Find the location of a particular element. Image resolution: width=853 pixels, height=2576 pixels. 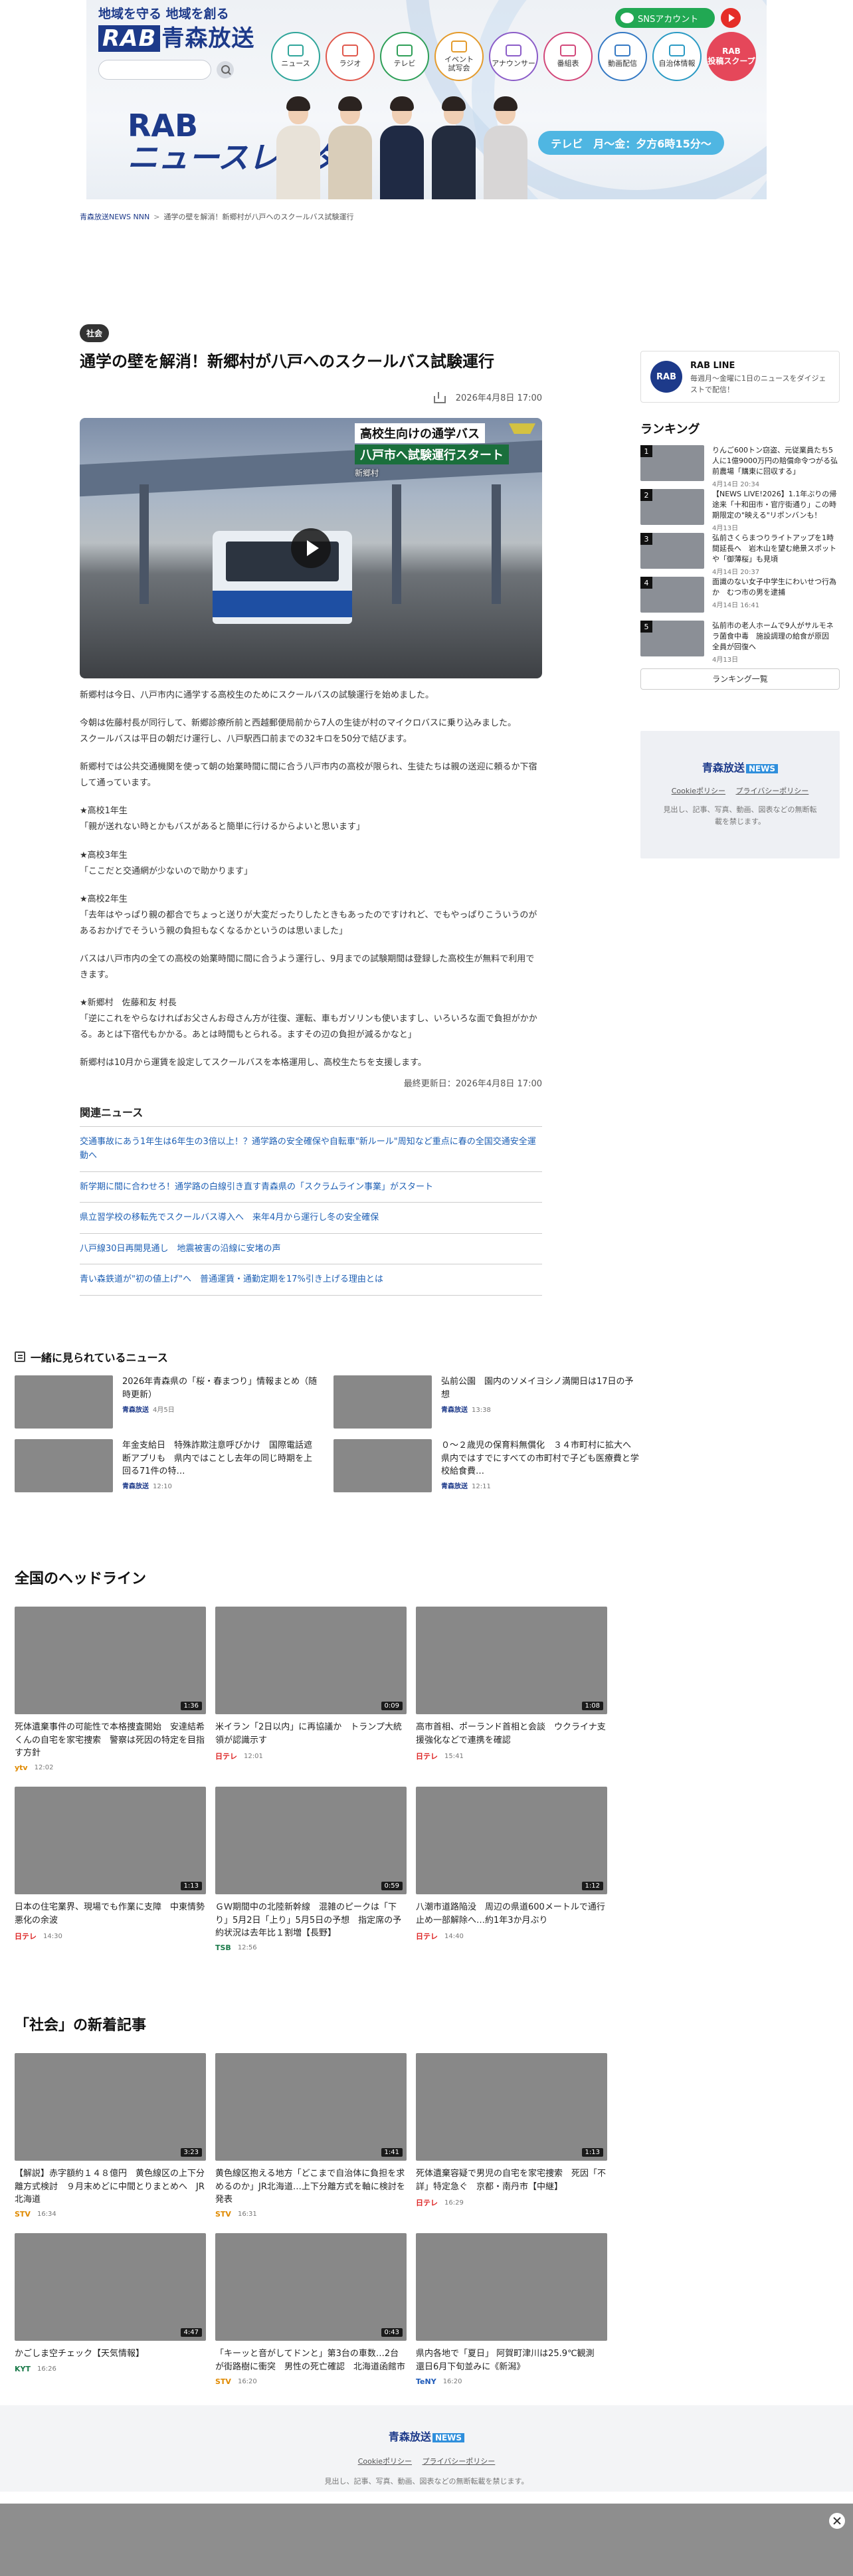

article-meta: 2026年4月8日 17:00 is located at coordinates (311, 397).